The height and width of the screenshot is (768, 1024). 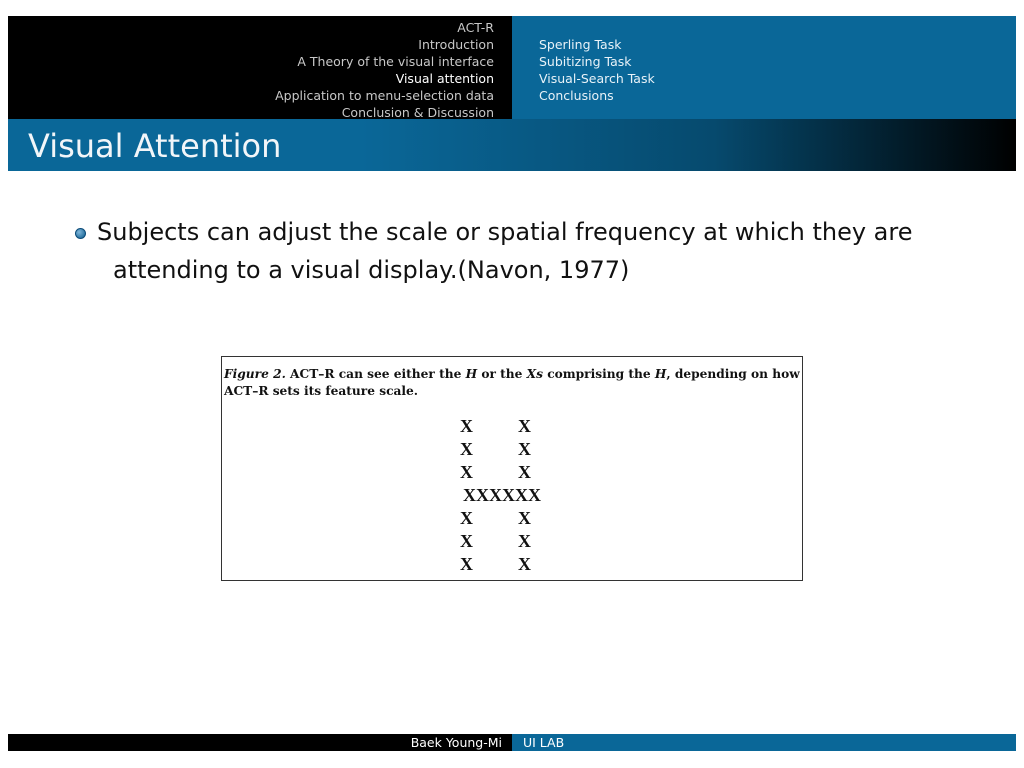 I want to click on subnav-item-visual-search: Visual-Search Task, so click(x=597, y=78).